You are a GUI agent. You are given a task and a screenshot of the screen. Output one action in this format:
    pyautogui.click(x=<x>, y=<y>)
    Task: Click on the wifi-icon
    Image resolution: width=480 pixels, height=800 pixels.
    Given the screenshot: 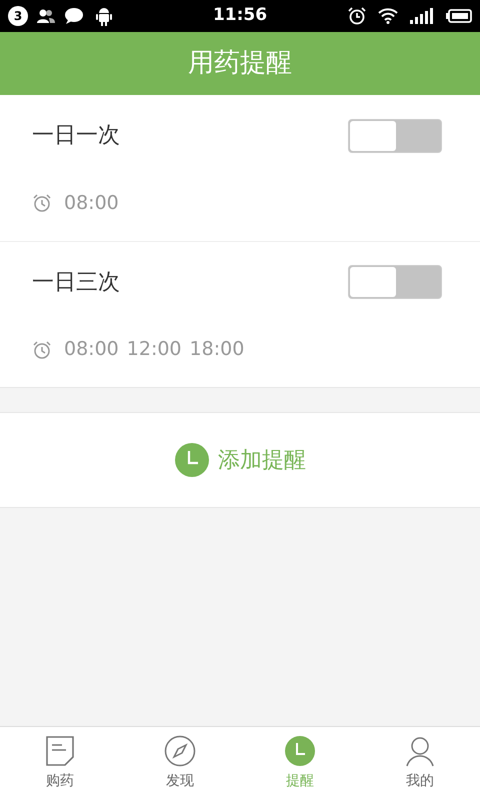 What is the action you would take?
    pyautogui.click(x=388, y=16)
    